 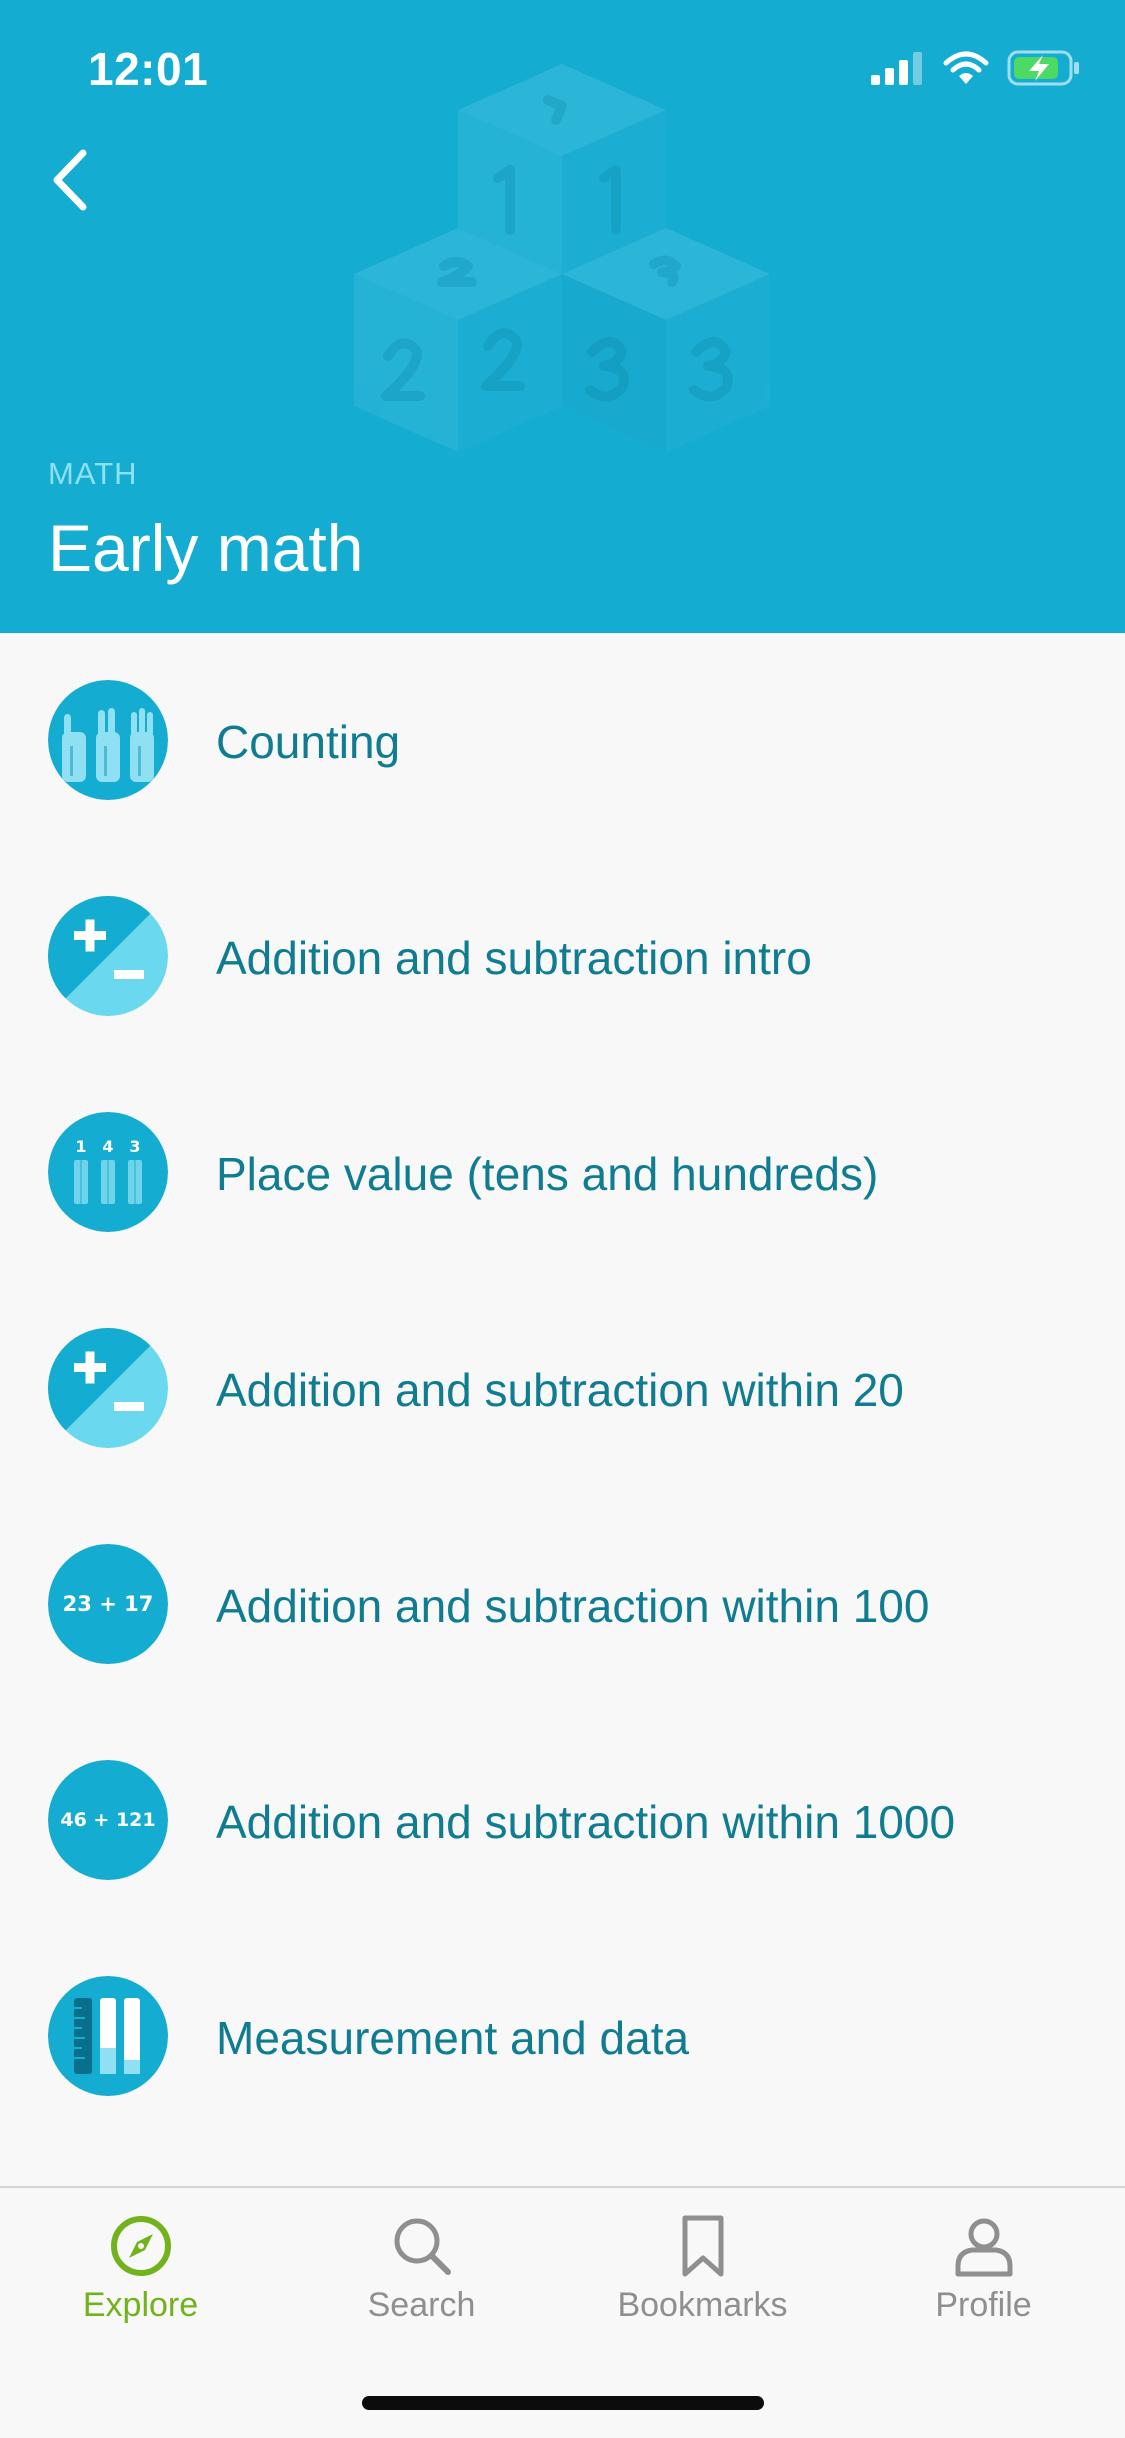 What do you see at coordinates (514, 958) in the screenshot?
I see `topic-label: Addition and subtraction intro` at bounding box center [514, 958].